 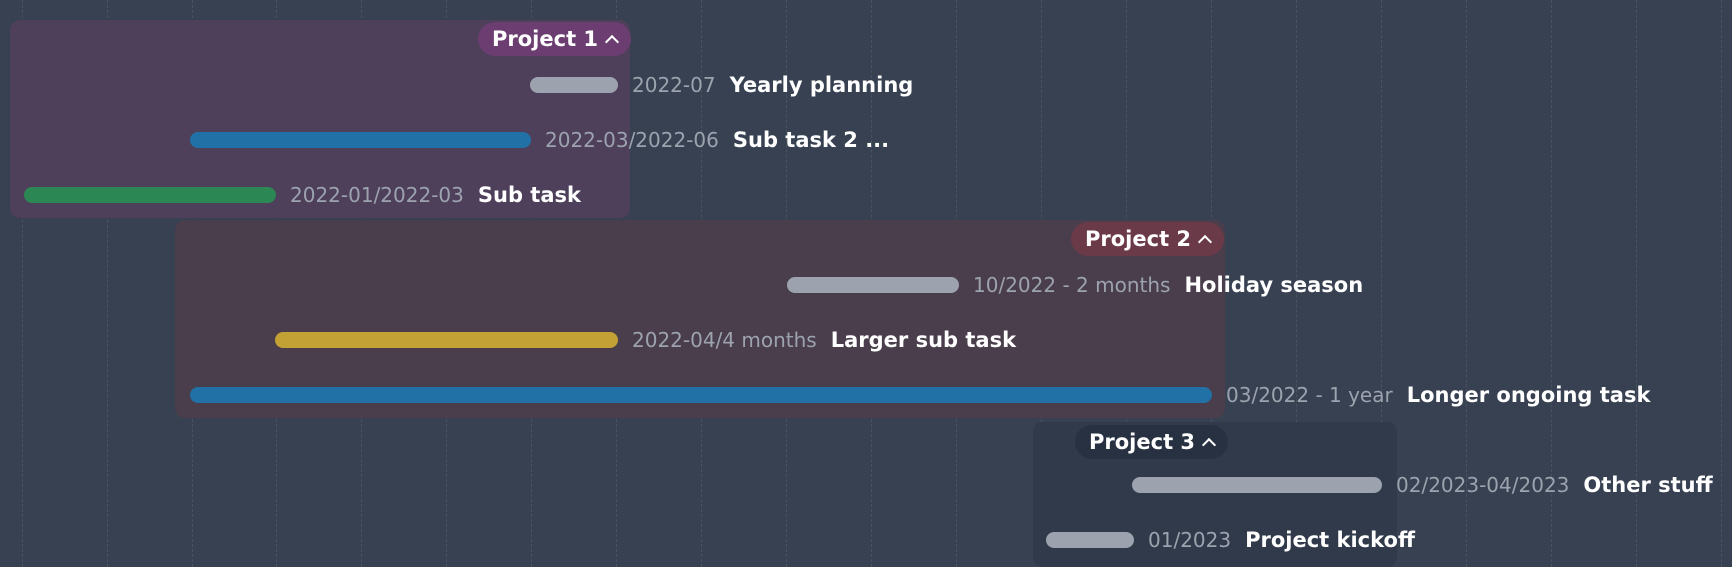 I want to click on date-label: 2022-07, so click(x=674, y=85).